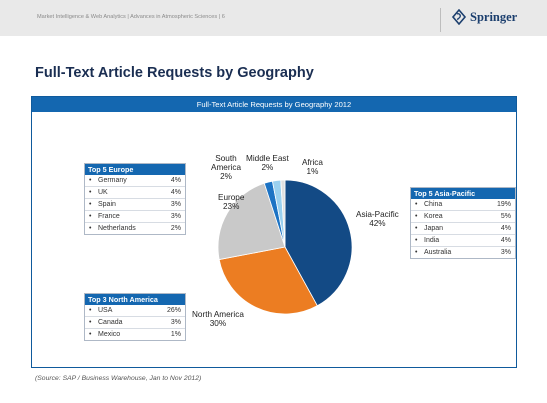 This screenshot has height=403, width=547. What do you see at coordinates (377, 214) in the screenshot?
I see `label-asia-pacific-name: Asia-Pacific` at bounding box center [377, 214].